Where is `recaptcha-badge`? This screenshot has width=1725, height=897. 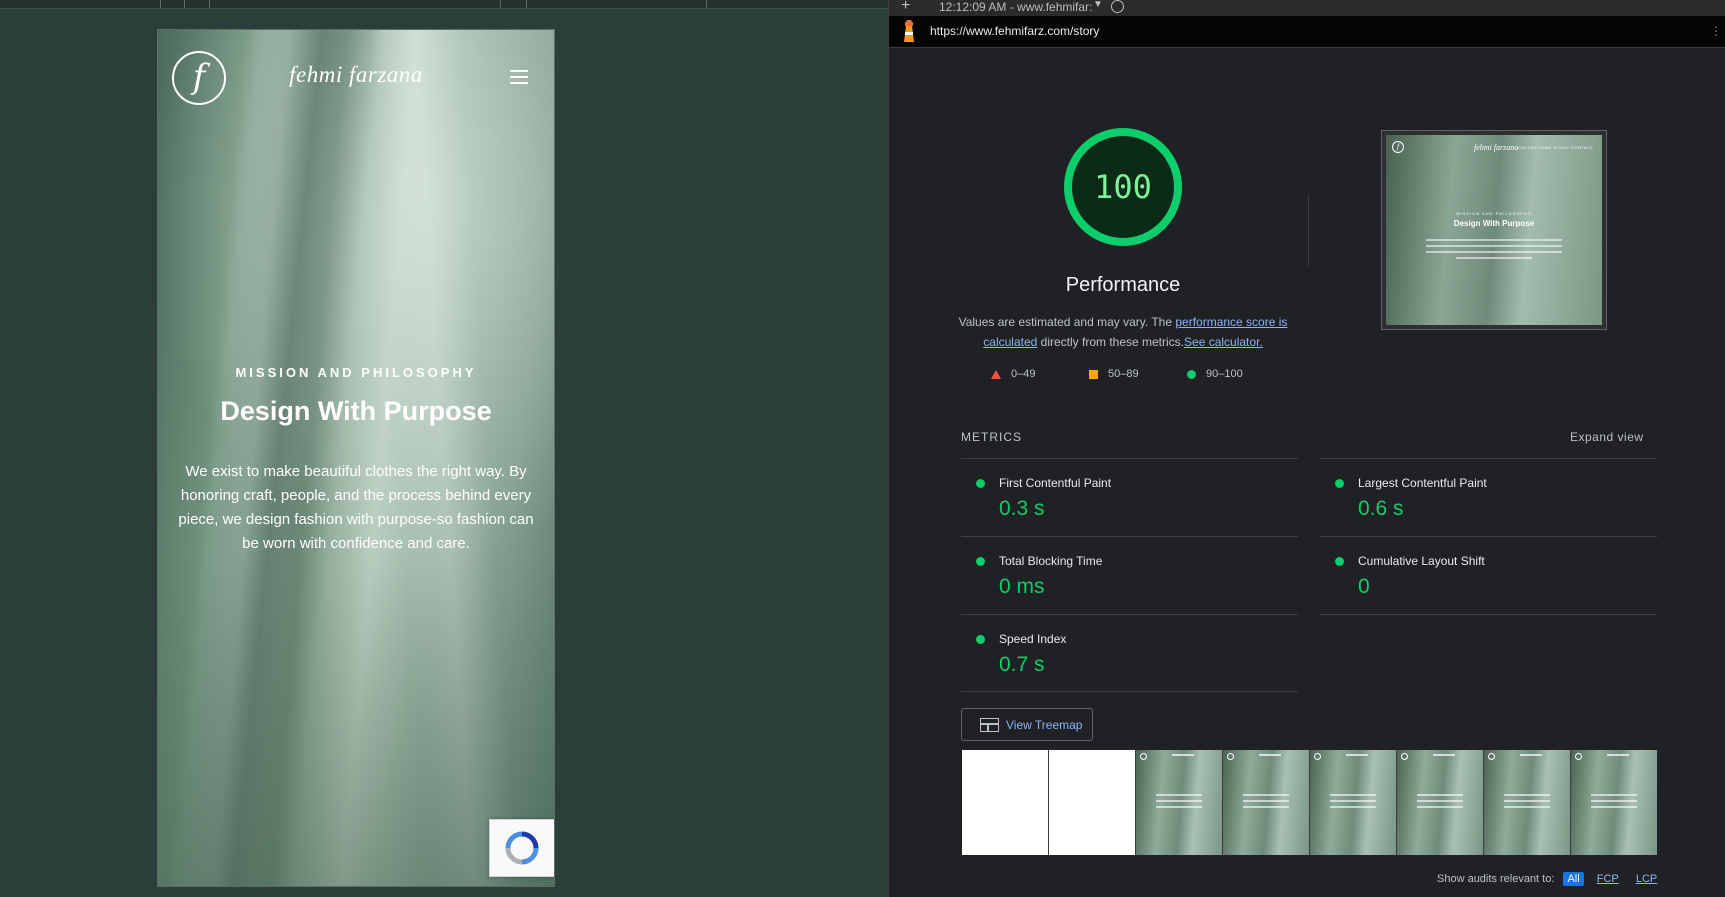 recaptcha-badge is located at coordinates (521, 848).